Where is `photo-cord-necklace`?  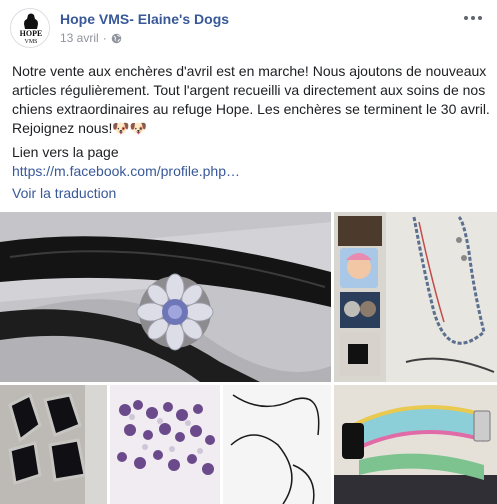
photo-cord-necklace is located at coordinates (277, 444).